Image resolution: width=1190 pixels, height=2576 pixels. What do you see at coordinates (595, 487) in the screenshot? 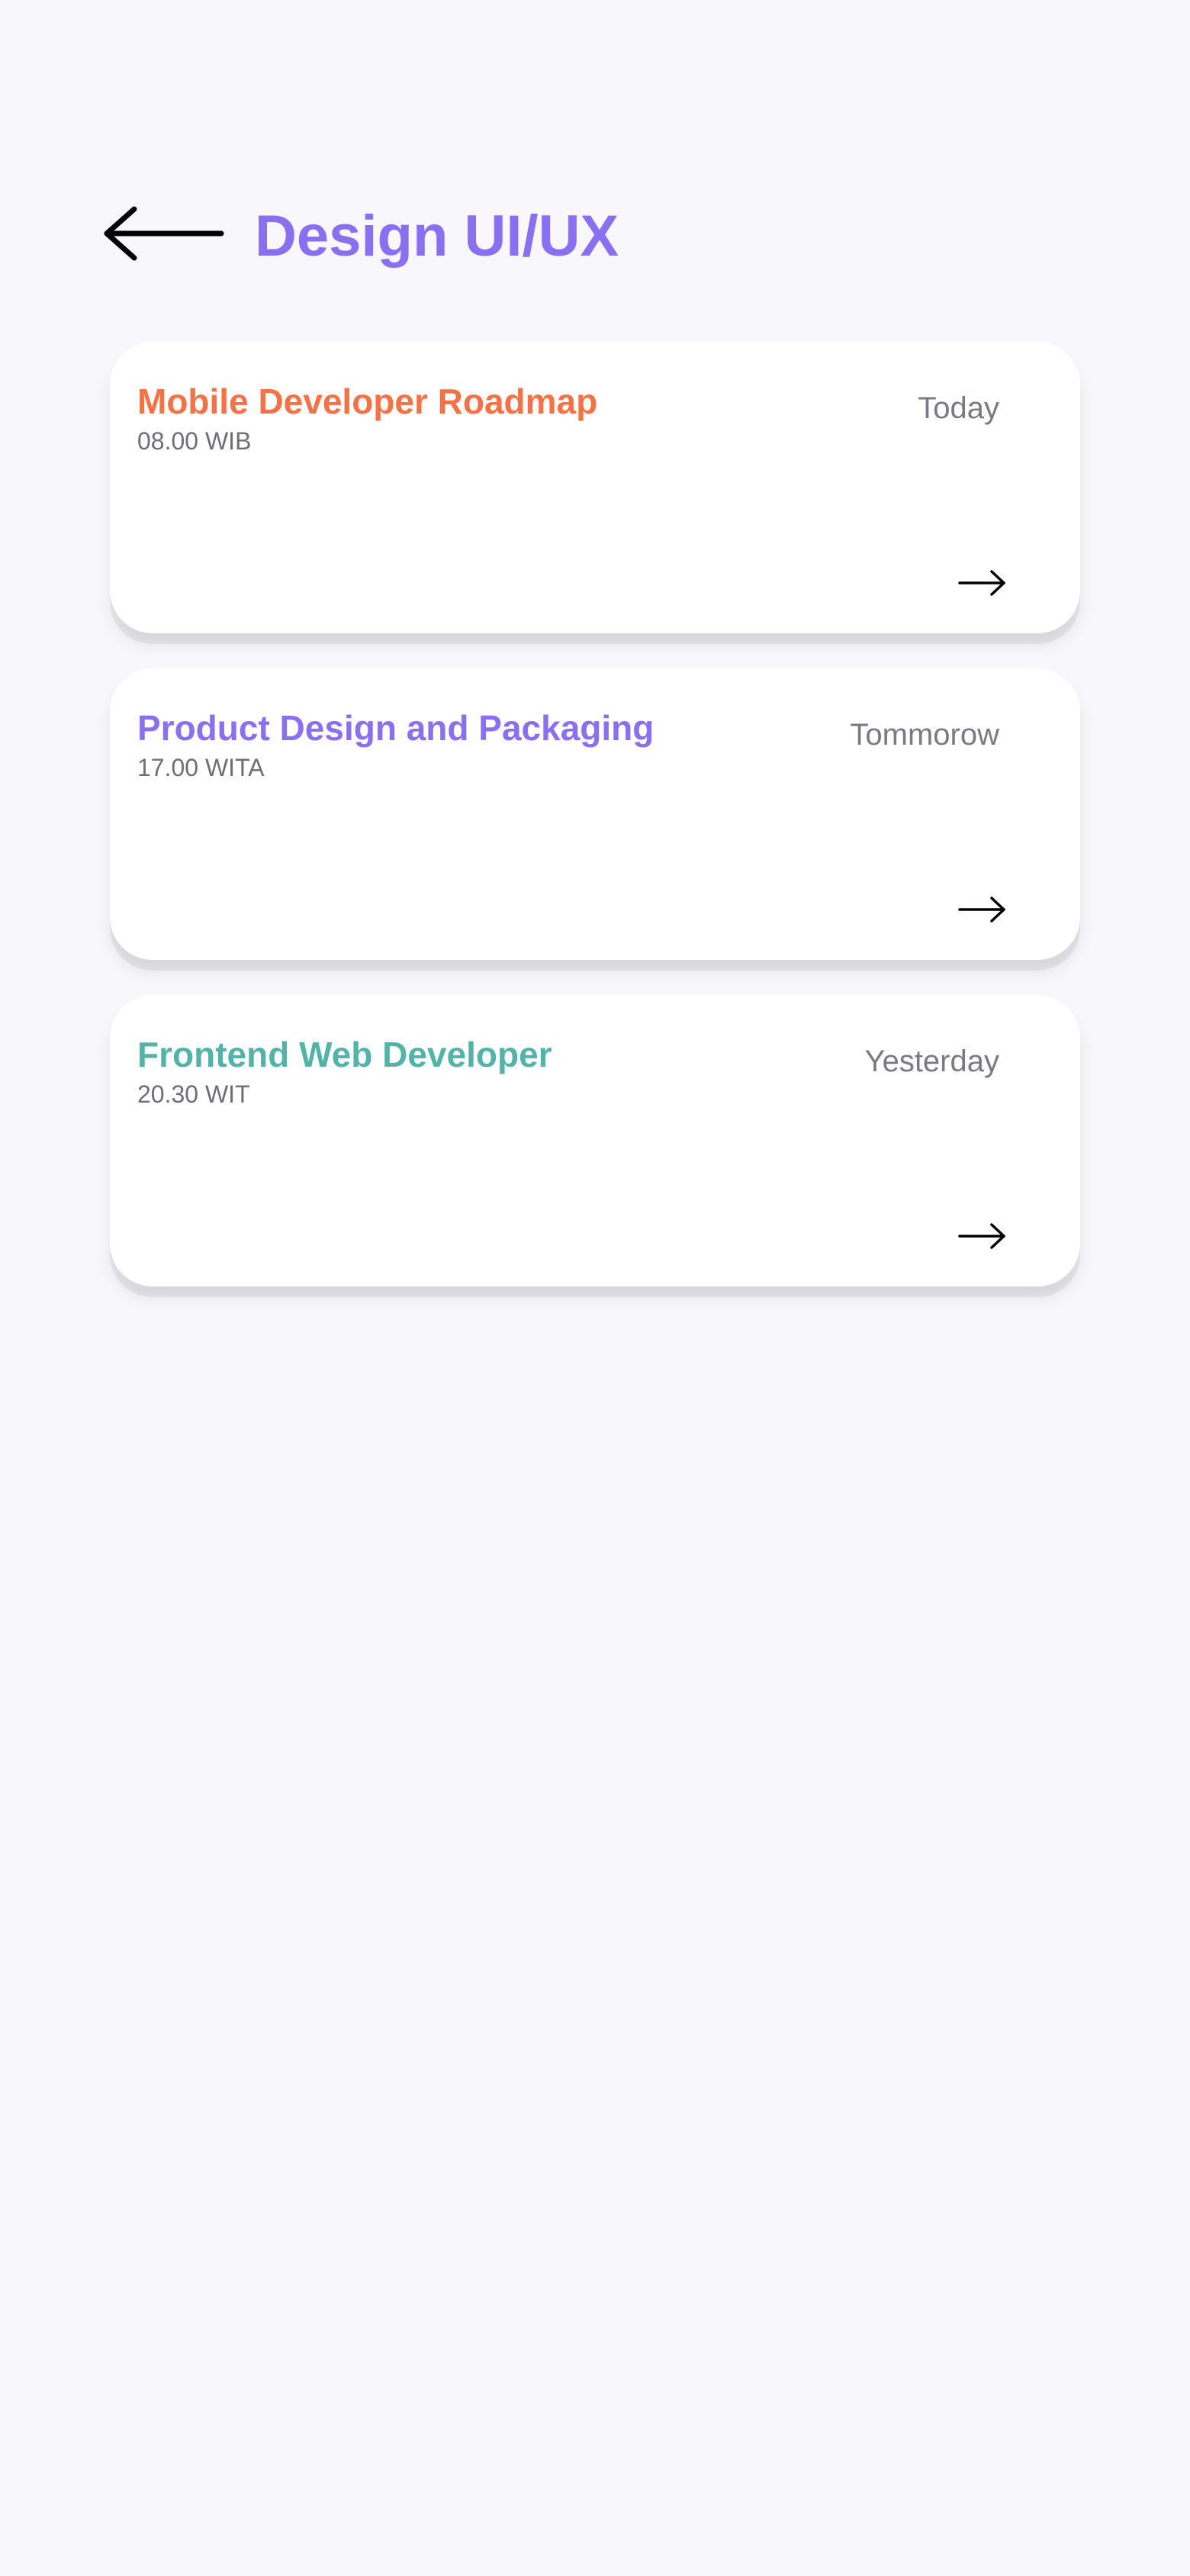
I see `course-card-mobile-developer-roadmap: Mobile Developer Roadmap 08.00 WIB Today` at bounding box center [595, 487].